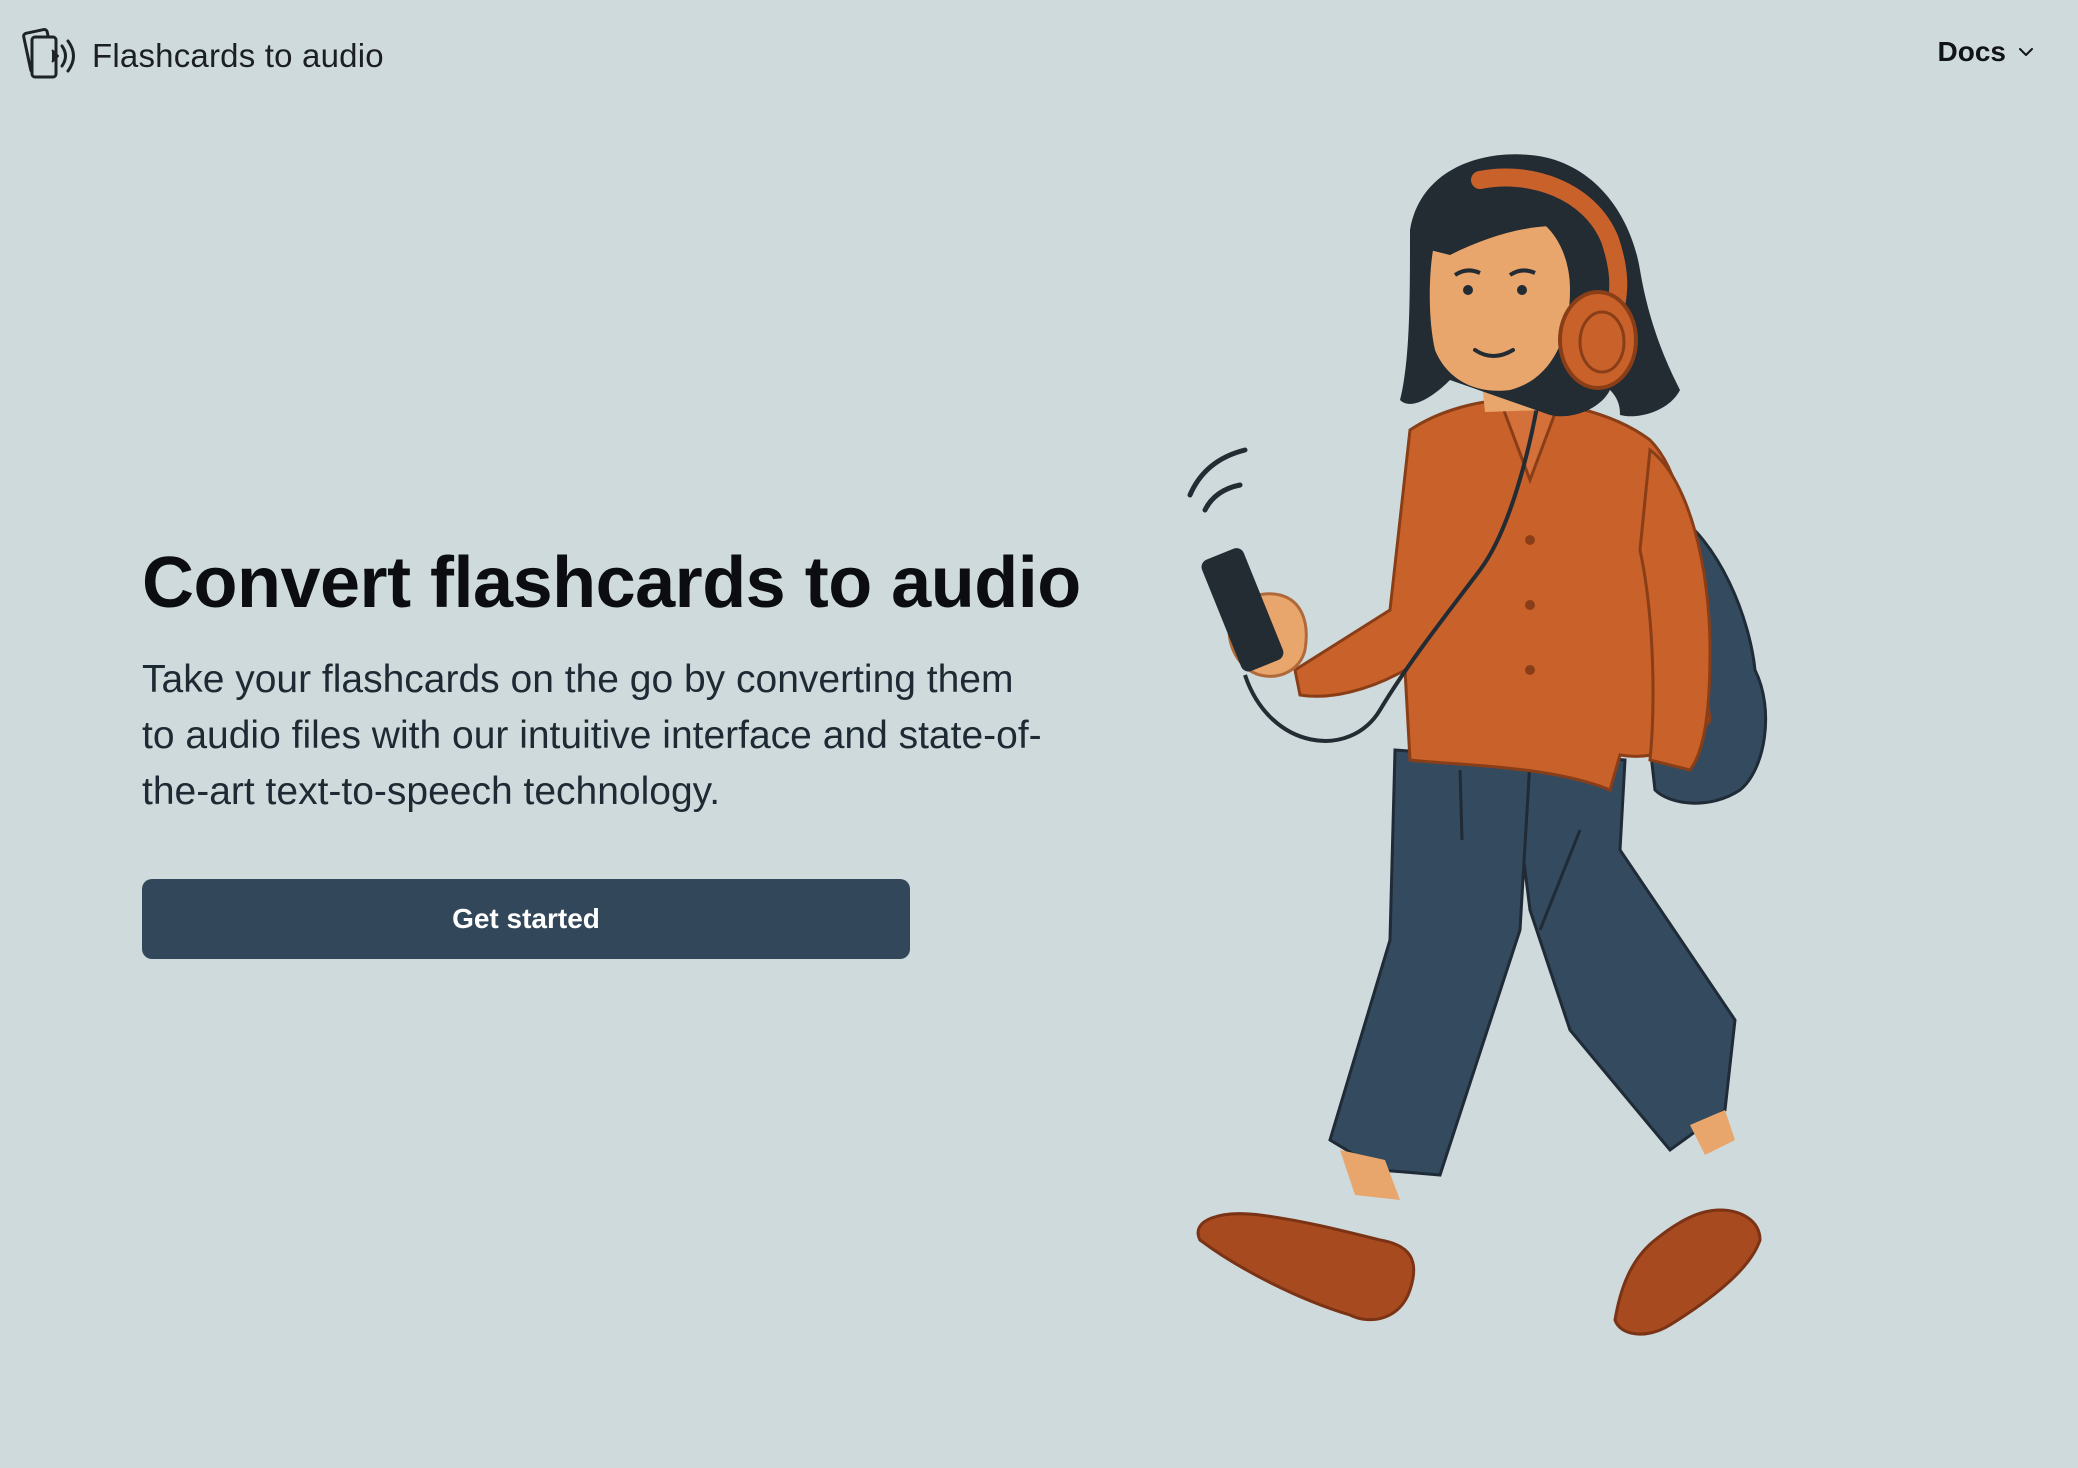  What do you see at coordinates (238, 55) in the screenshot?
I see `brand-name: Flashcards to audio` at bounding box center [238, 55].